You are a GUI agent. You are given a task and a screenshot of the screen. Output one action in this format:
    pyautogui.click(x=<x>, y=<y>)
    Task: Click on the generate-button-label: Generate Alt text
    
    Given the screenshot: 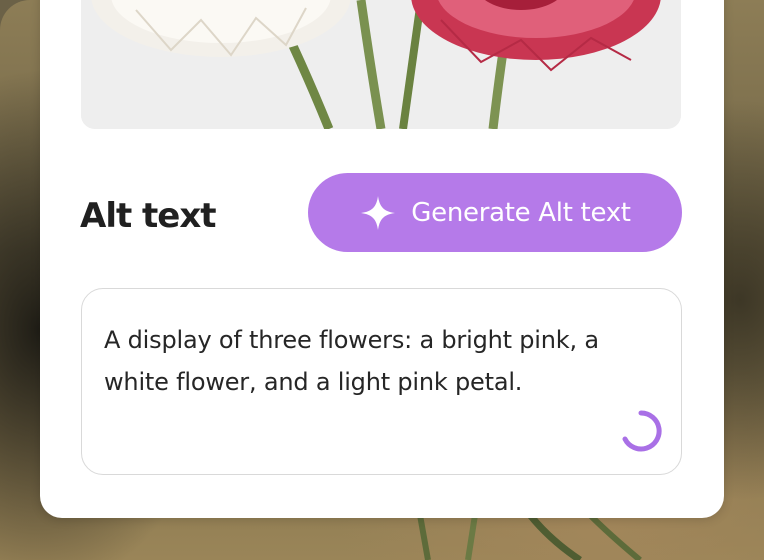 What is the action you would take?
    pyautogui.click(x=521, y=212)
    